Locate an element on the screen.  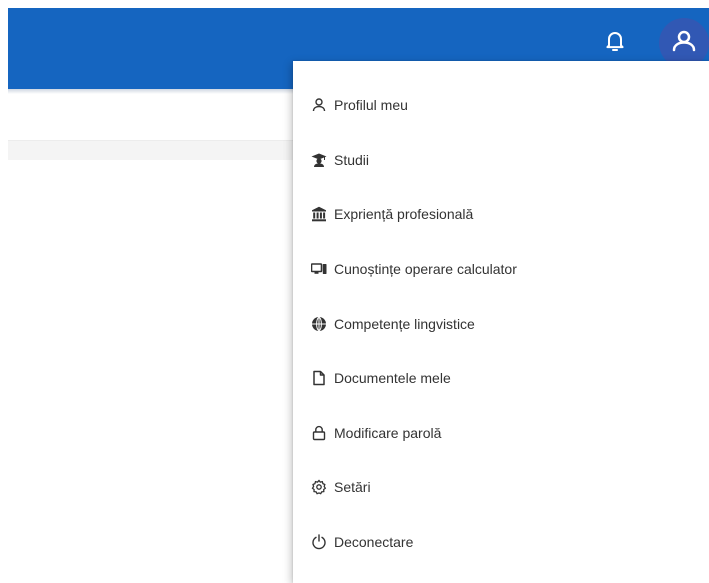
graduate-icon is located at coordinates (319, 160).